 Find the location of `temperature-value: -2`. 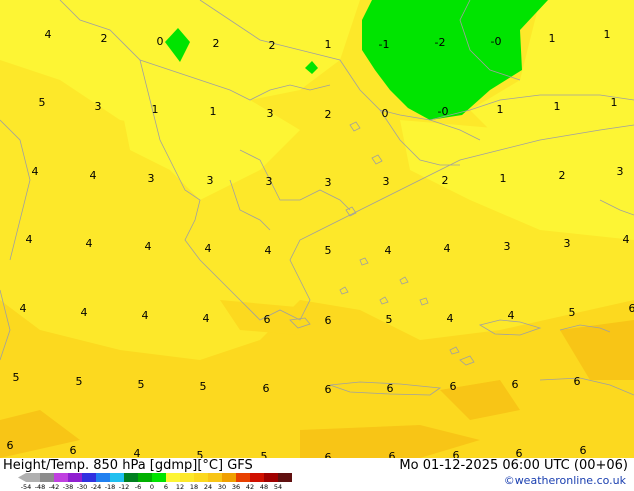

temperature-value: -2 is located at coordinates (440, 42).